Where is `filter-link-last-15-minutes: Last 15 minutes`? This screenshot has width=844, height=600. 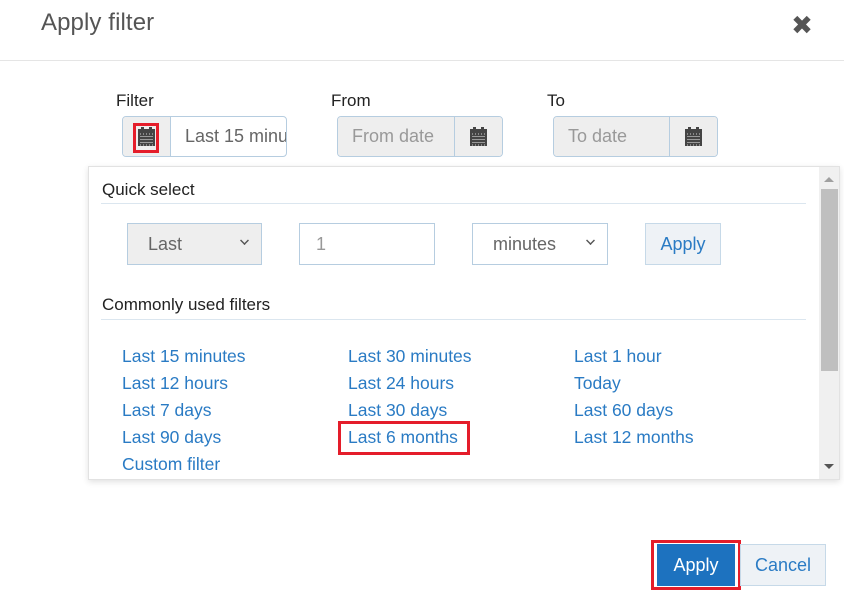
filter-link-last-15-minutes: Last 15 minutes is located at coordinates (184, 356).